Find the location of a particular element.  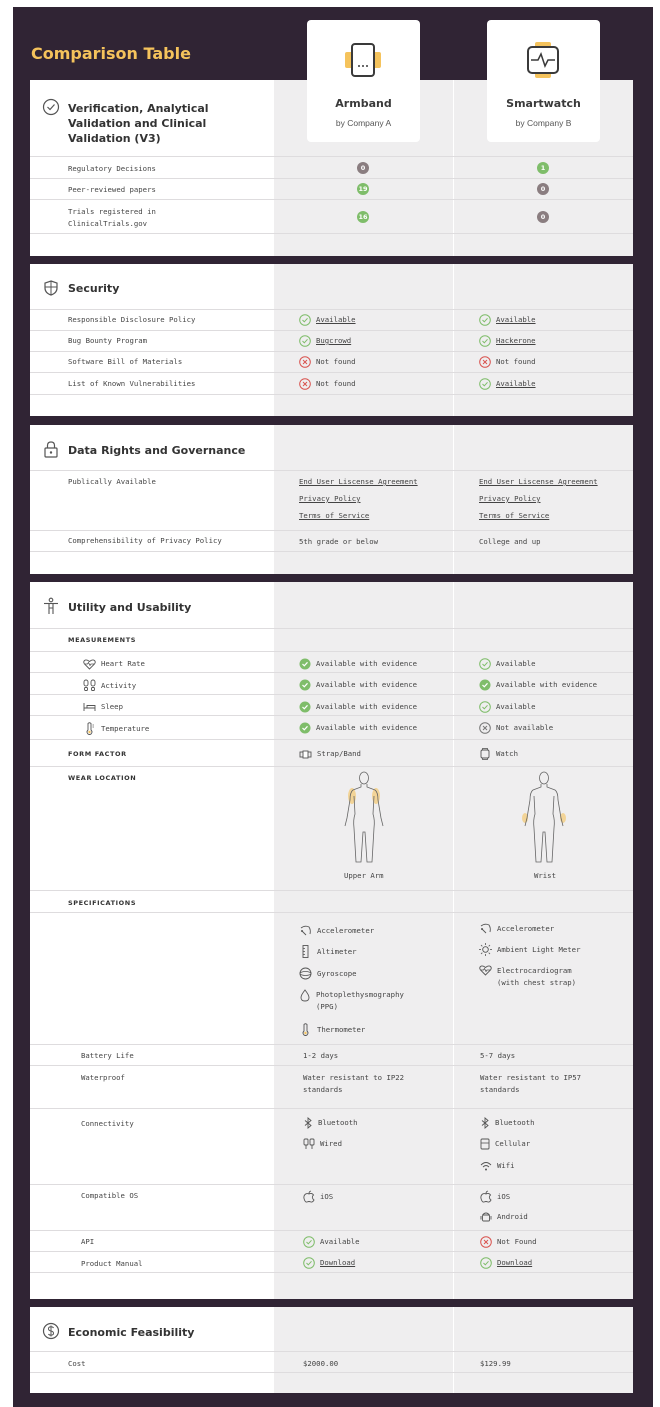

bed-icon is located at coordinates (89, 707).